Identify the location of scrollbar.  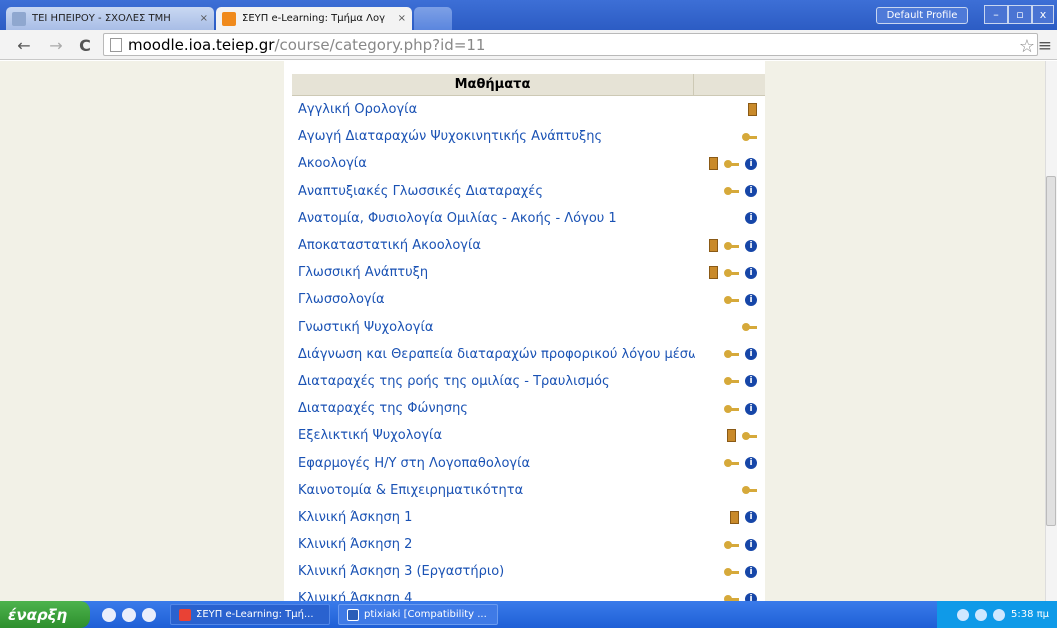
(1051, 331).